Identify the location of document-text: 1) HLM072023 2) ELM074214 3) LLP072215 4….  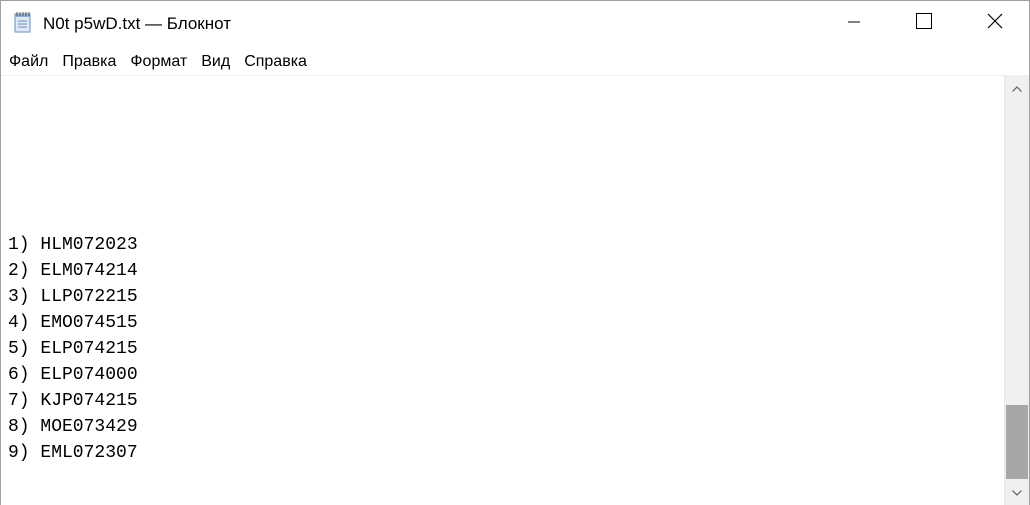
(73, 349).